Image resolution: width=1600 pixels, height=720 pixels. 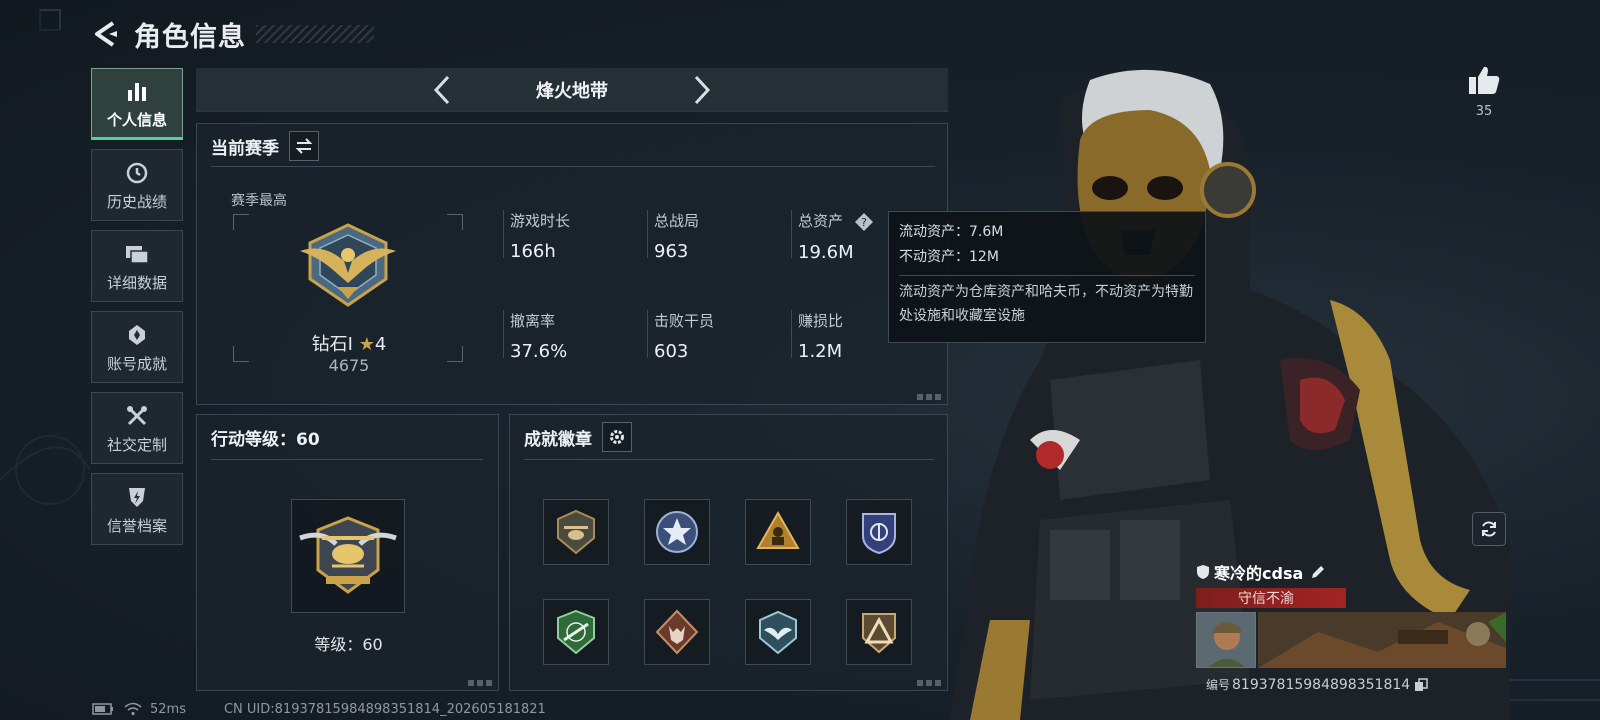 What do you see at coordinates (1226, 640) in the screenshot?
I see `avatar` at bounding box center [1226, 640].